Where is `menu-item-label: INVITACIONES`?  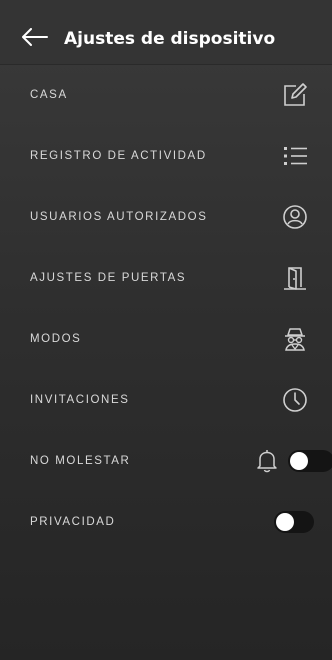 menu-item-label: INVITACIONES is located at coordinates (80, 399).